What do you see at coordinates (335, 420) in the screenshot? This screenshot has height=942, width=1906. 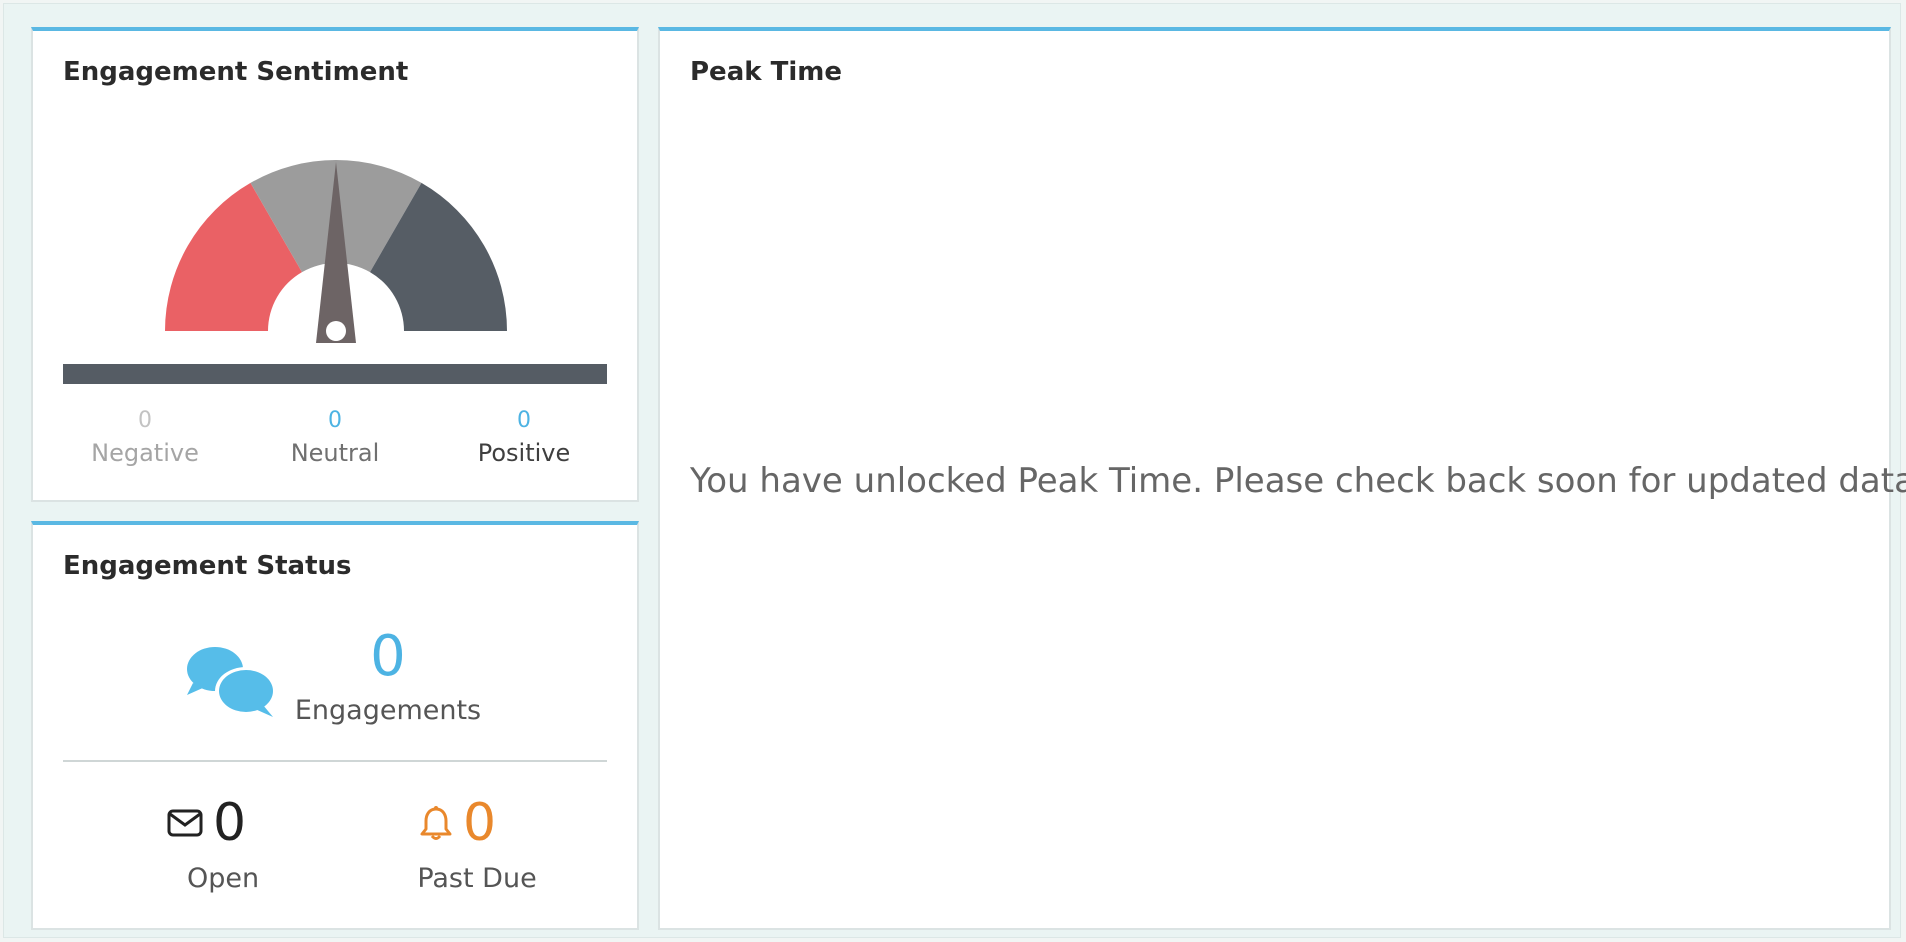 I see `neutral-count: 0` at bounding box center [335, 420].